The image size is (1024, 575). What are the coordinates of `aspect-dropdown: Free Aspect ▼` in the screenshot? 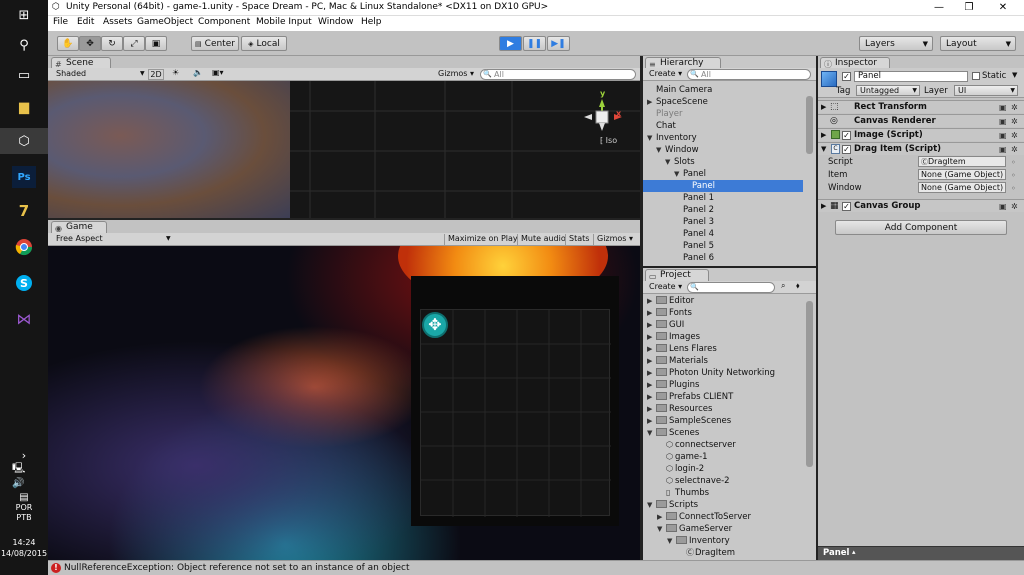 It's located at (115, 239).